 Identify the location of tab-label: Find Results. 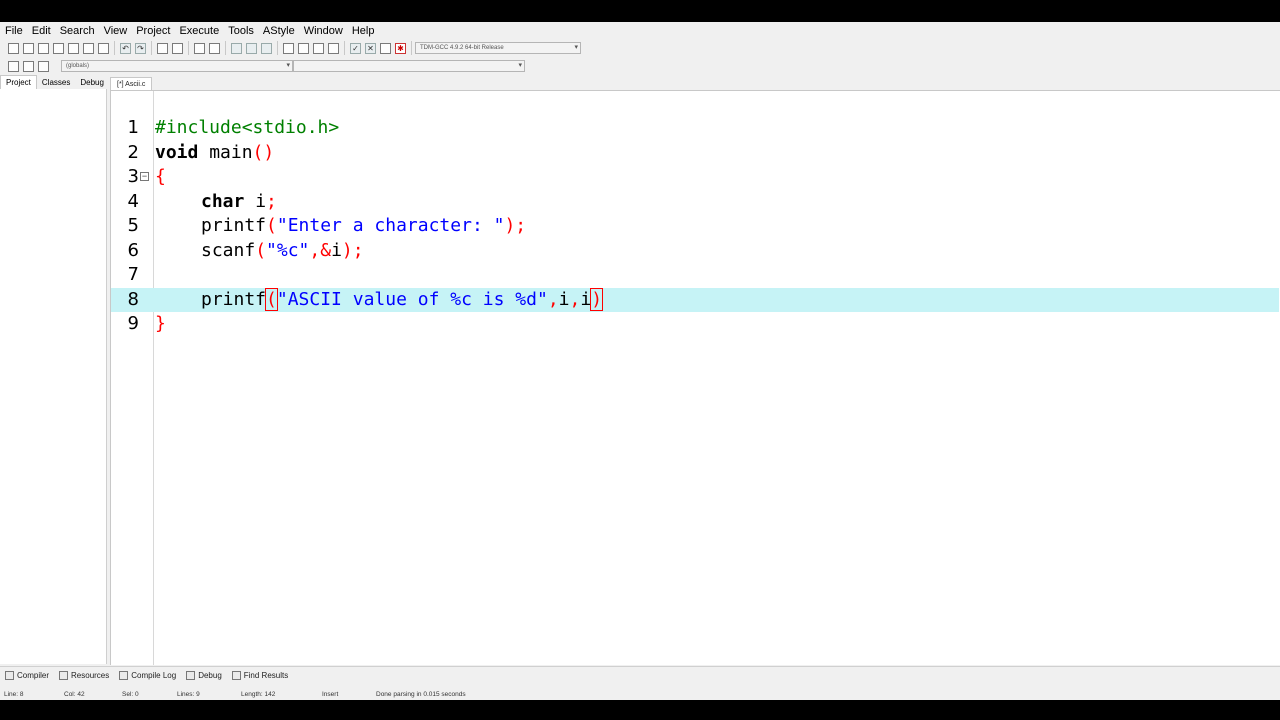
(266, 675).